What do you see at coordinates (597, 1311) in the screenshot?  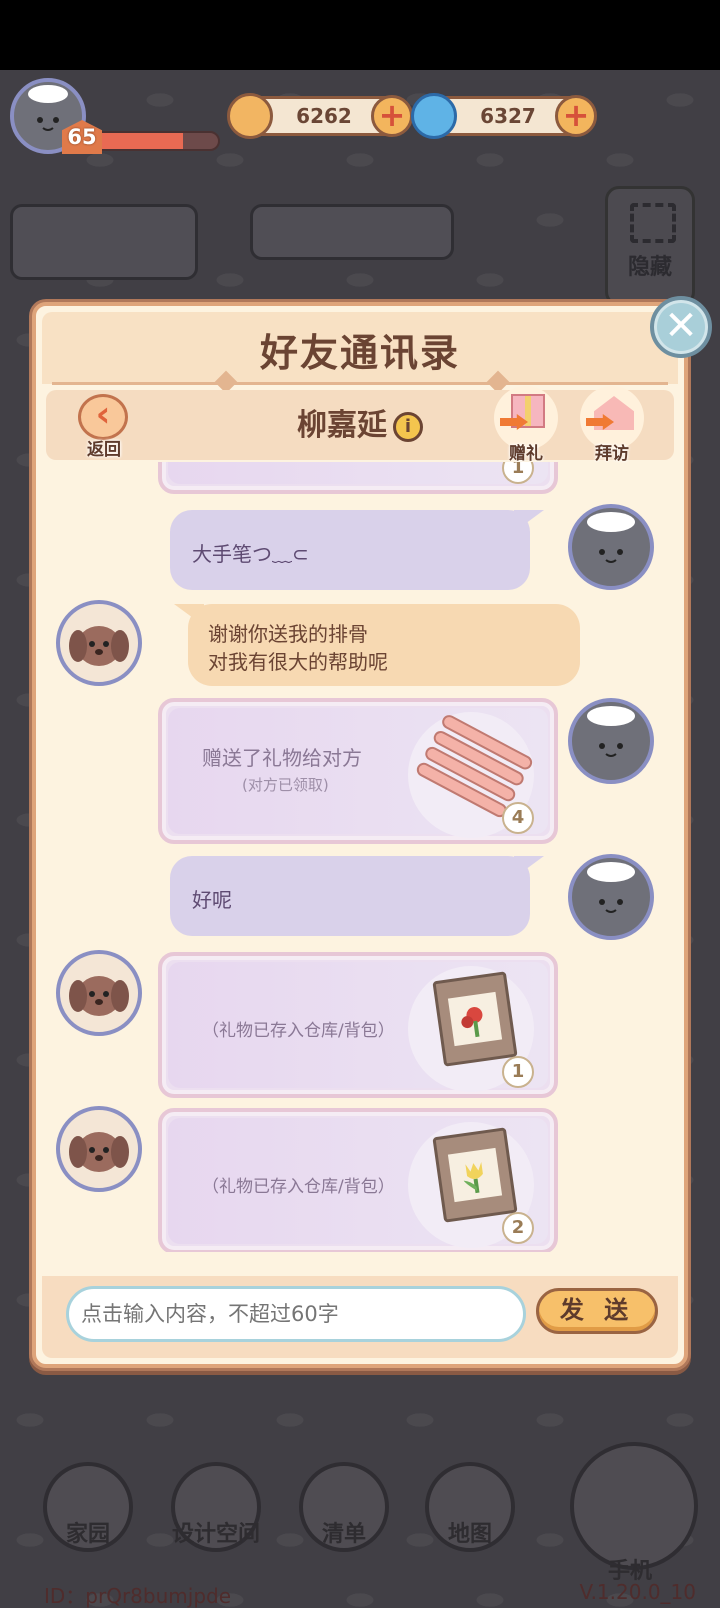 I see `send-button: 发 送` at bounding box center [597, 1311].